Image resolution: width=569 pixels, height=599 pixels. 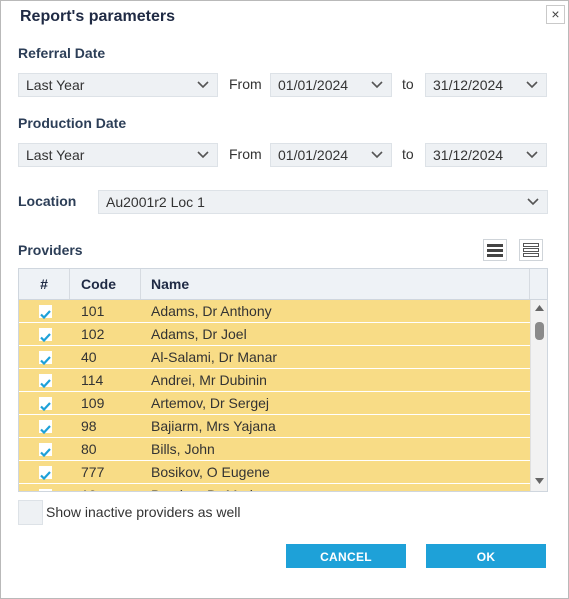 I want to click on close-icon: ×, so click(x=555, y=14).